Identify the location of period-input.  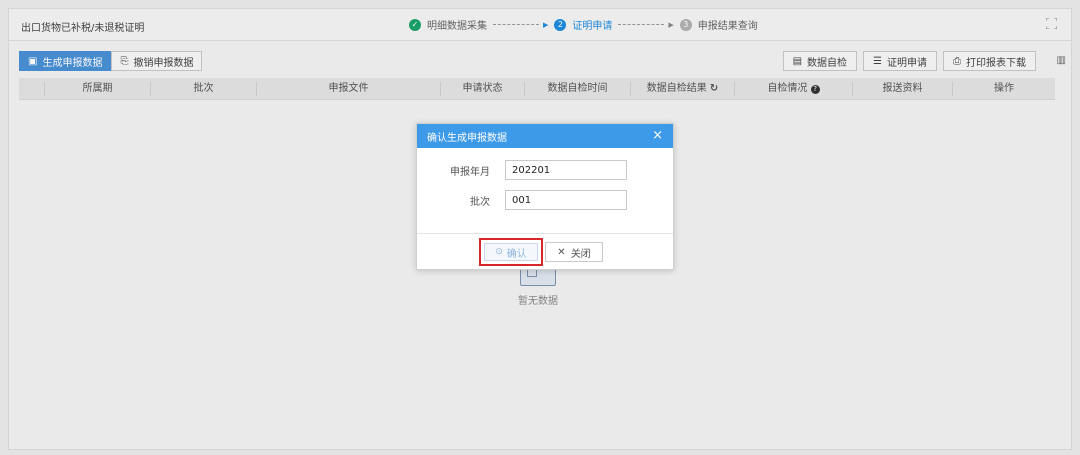
(566, 170).